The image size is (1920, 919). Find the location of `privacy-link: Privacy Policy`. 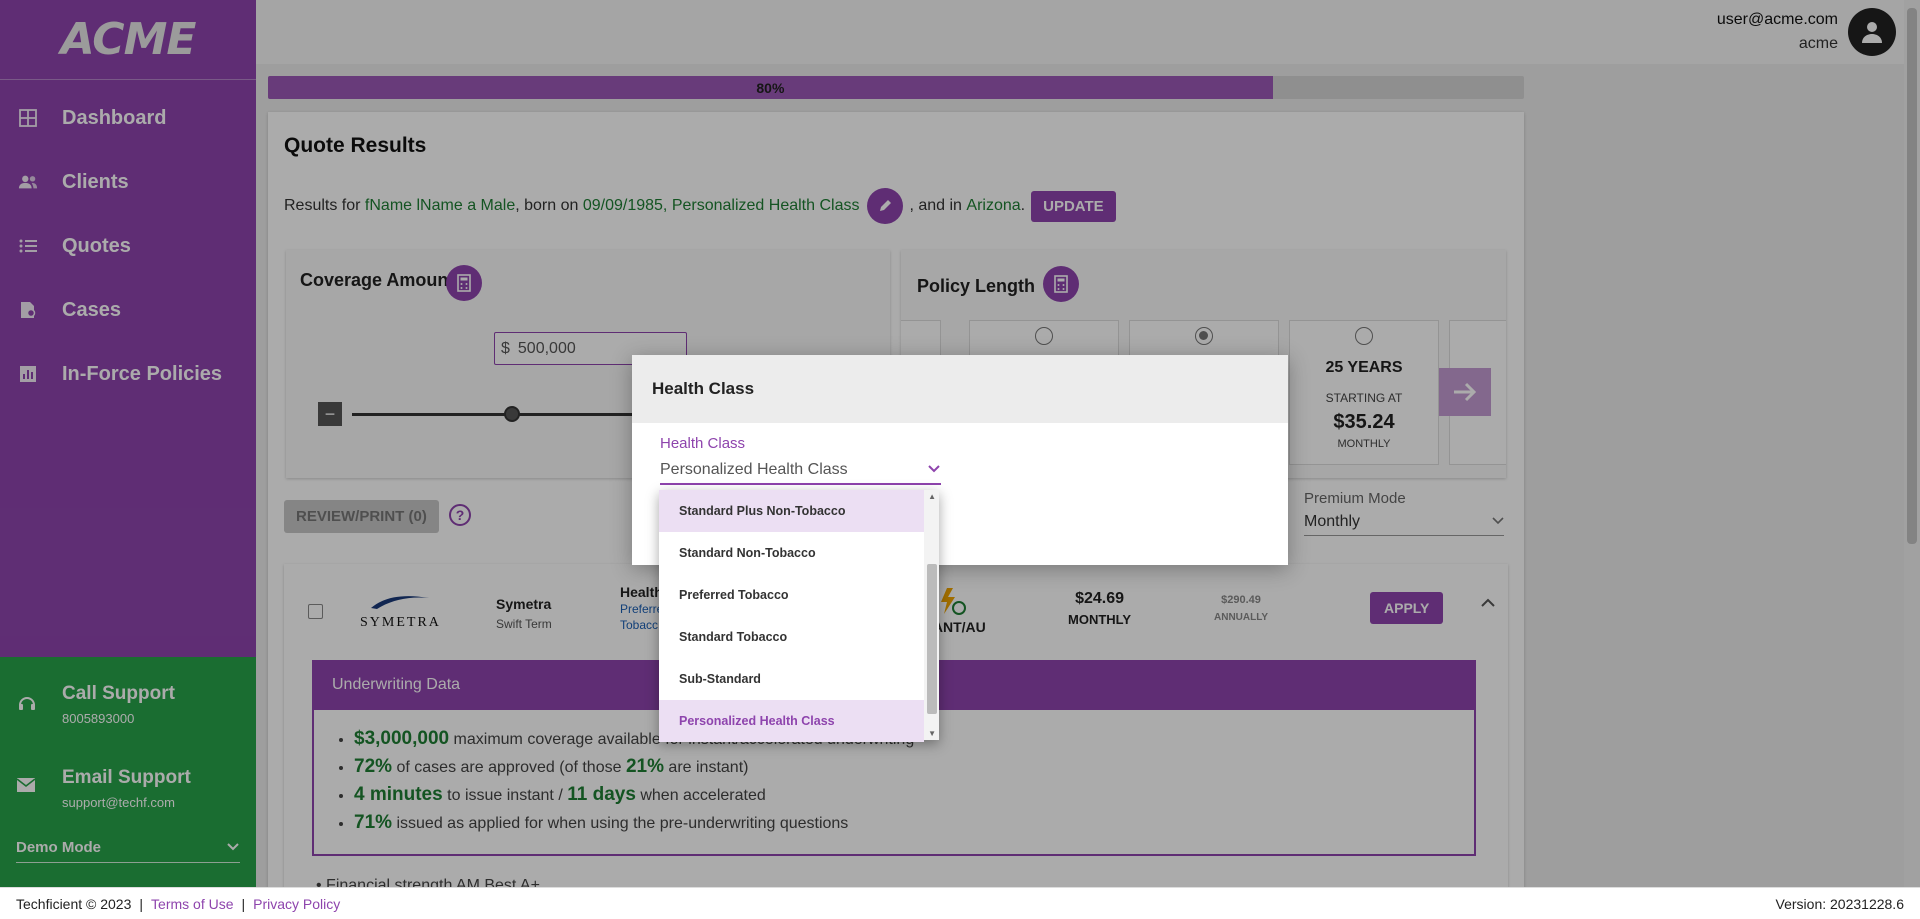

privacy-link: Privacy Policy is located at coordinates (296, 904).